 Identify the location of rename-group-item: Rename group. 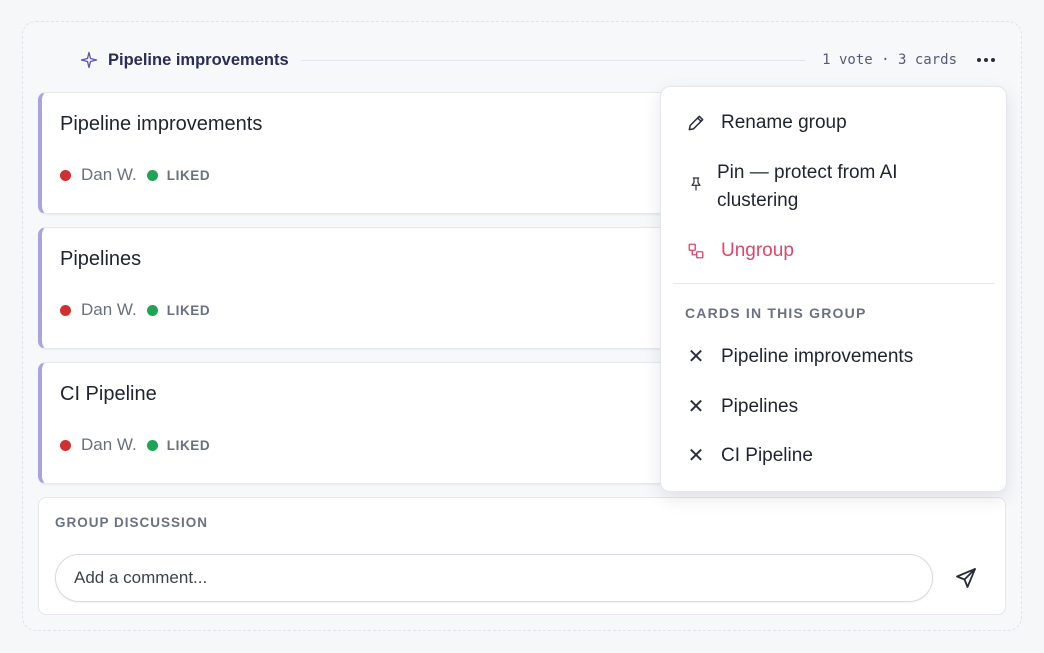
(833, 123).